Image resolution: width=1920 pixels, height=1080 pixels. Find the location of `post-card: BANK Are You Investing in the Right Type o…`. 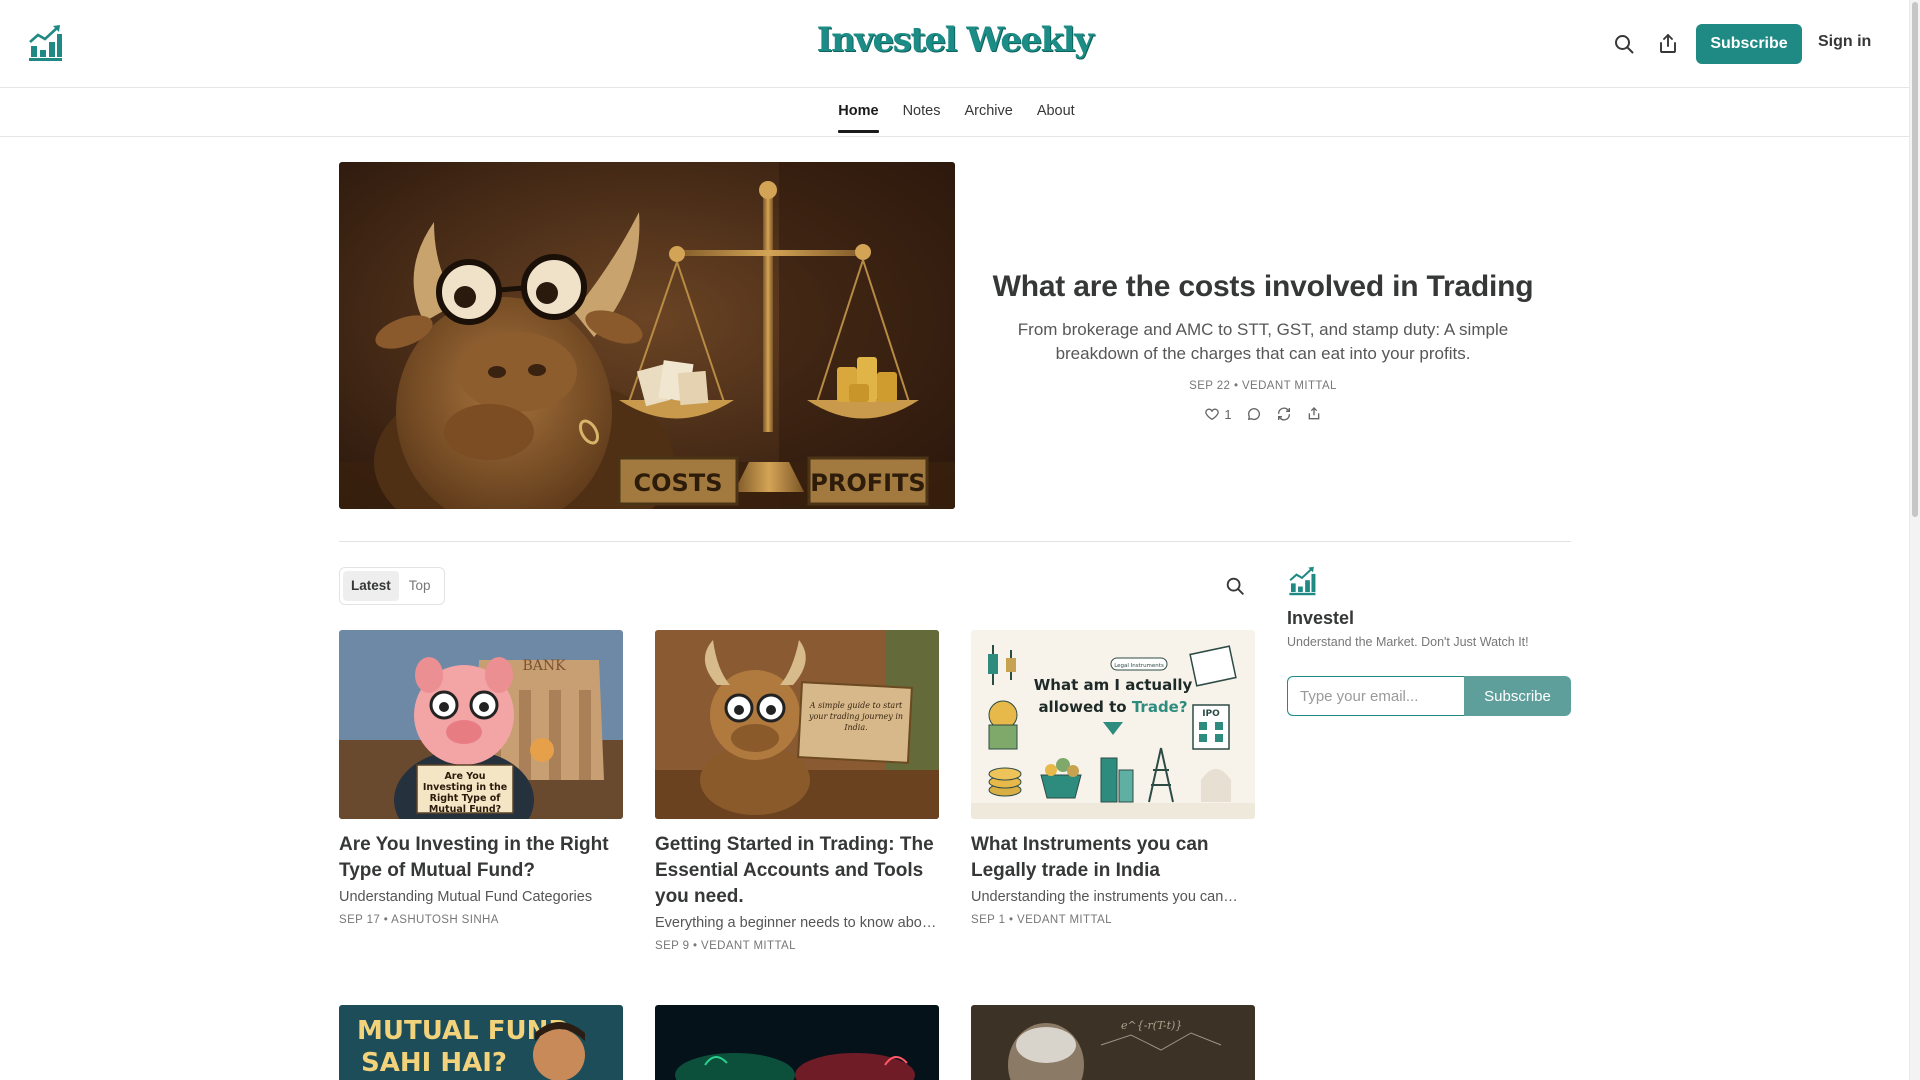

post-card: BANK Are You Investing in the Right Type o… is located at coordinates (481, 778).